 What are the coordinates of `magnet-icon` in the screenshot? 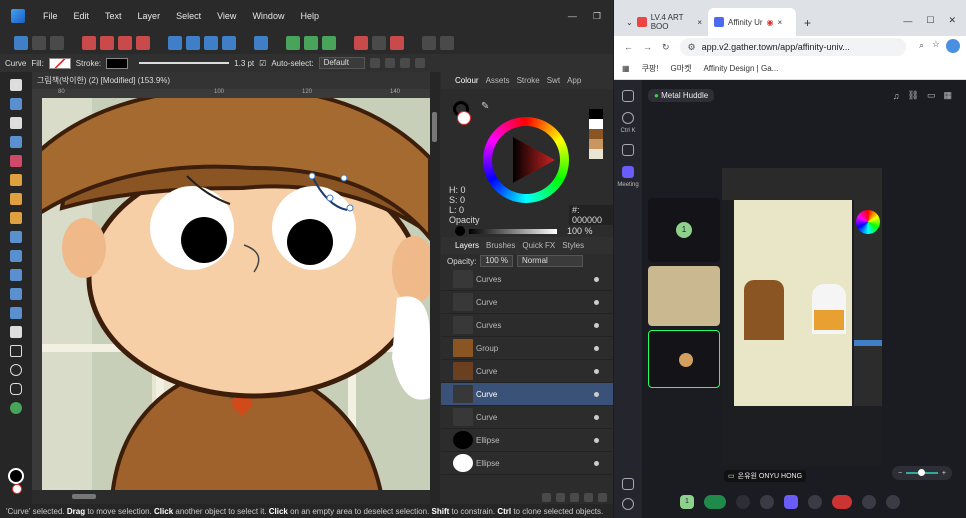 It's located at (397, 43).